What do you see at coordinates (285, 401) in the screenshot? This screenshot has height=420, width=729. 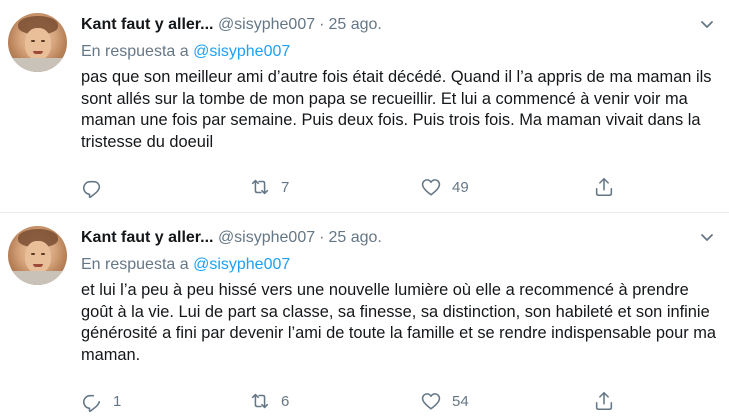 I see `retweet-count: 6` at bounding box center [285, 401].